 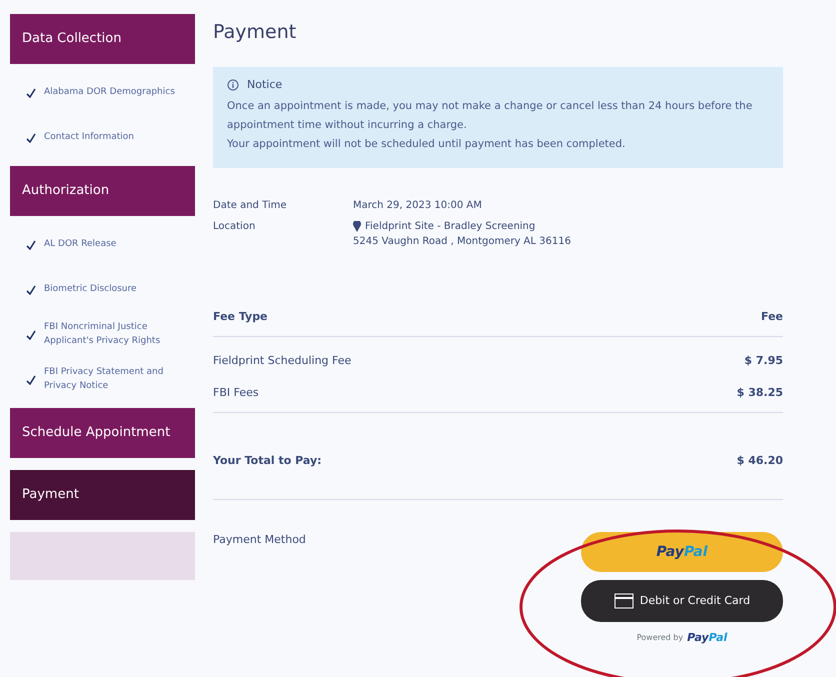 What do you see at coordinates (682, 552) in the screenshot?
I see `paypal-button: PayPal` at bounding box center [682, 552].